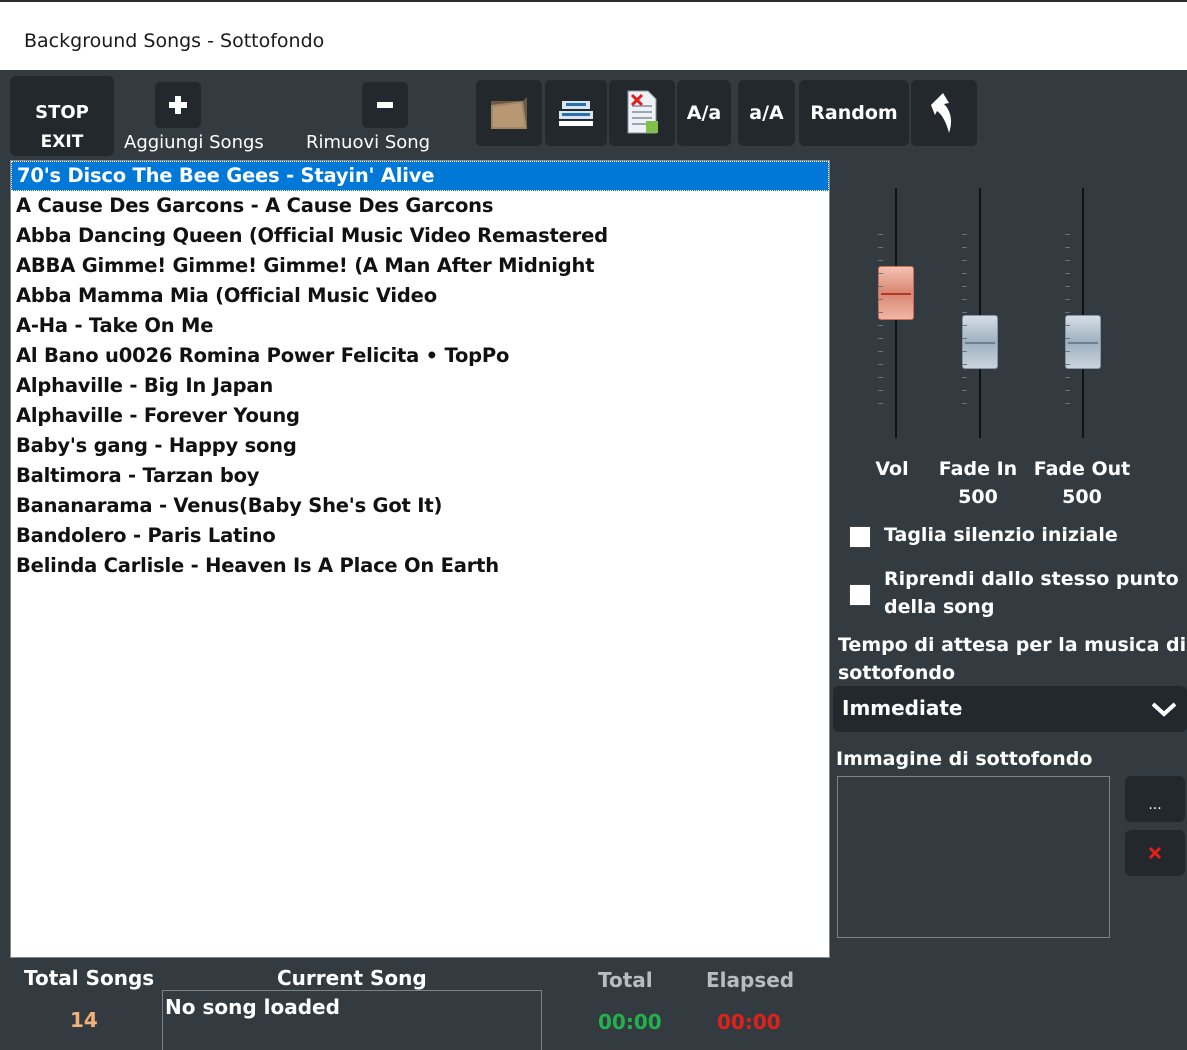  What do you see at coordinates (1082, 497) in the screenshot?
I see `fade-out-value: 500` at bounding box center [1082, 497].